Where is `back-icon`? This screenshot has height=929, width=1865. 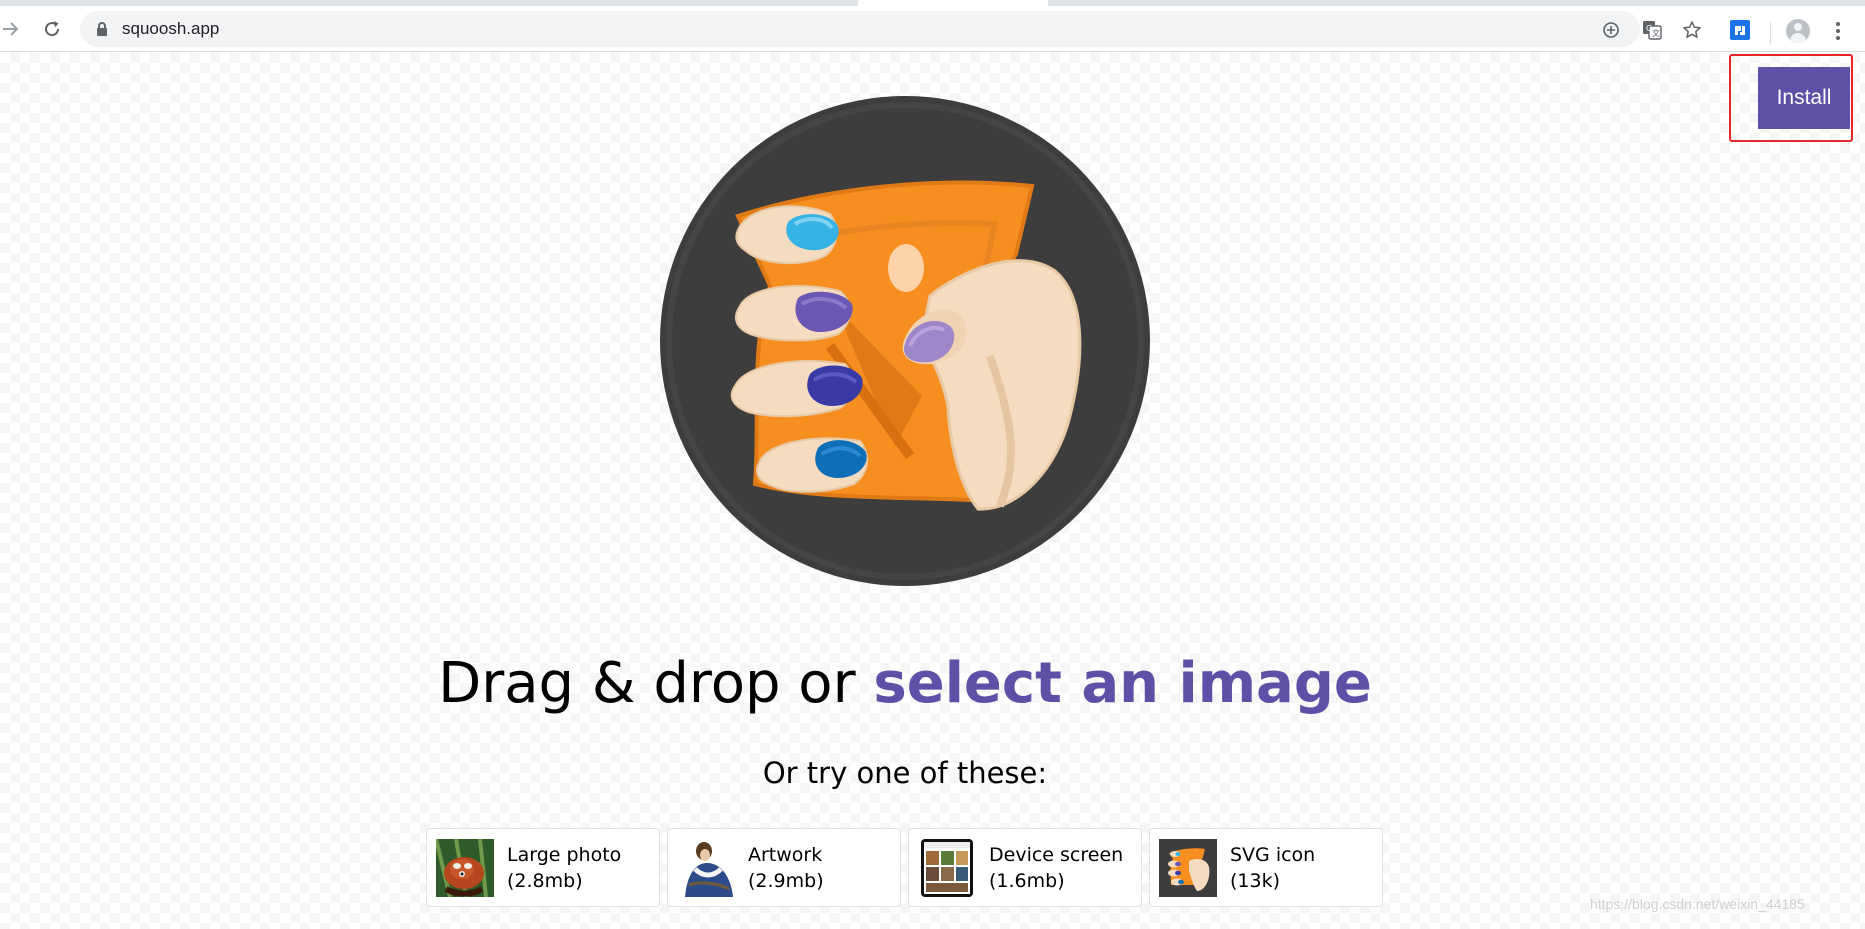 back-icon is located at coordinates (11, 29).